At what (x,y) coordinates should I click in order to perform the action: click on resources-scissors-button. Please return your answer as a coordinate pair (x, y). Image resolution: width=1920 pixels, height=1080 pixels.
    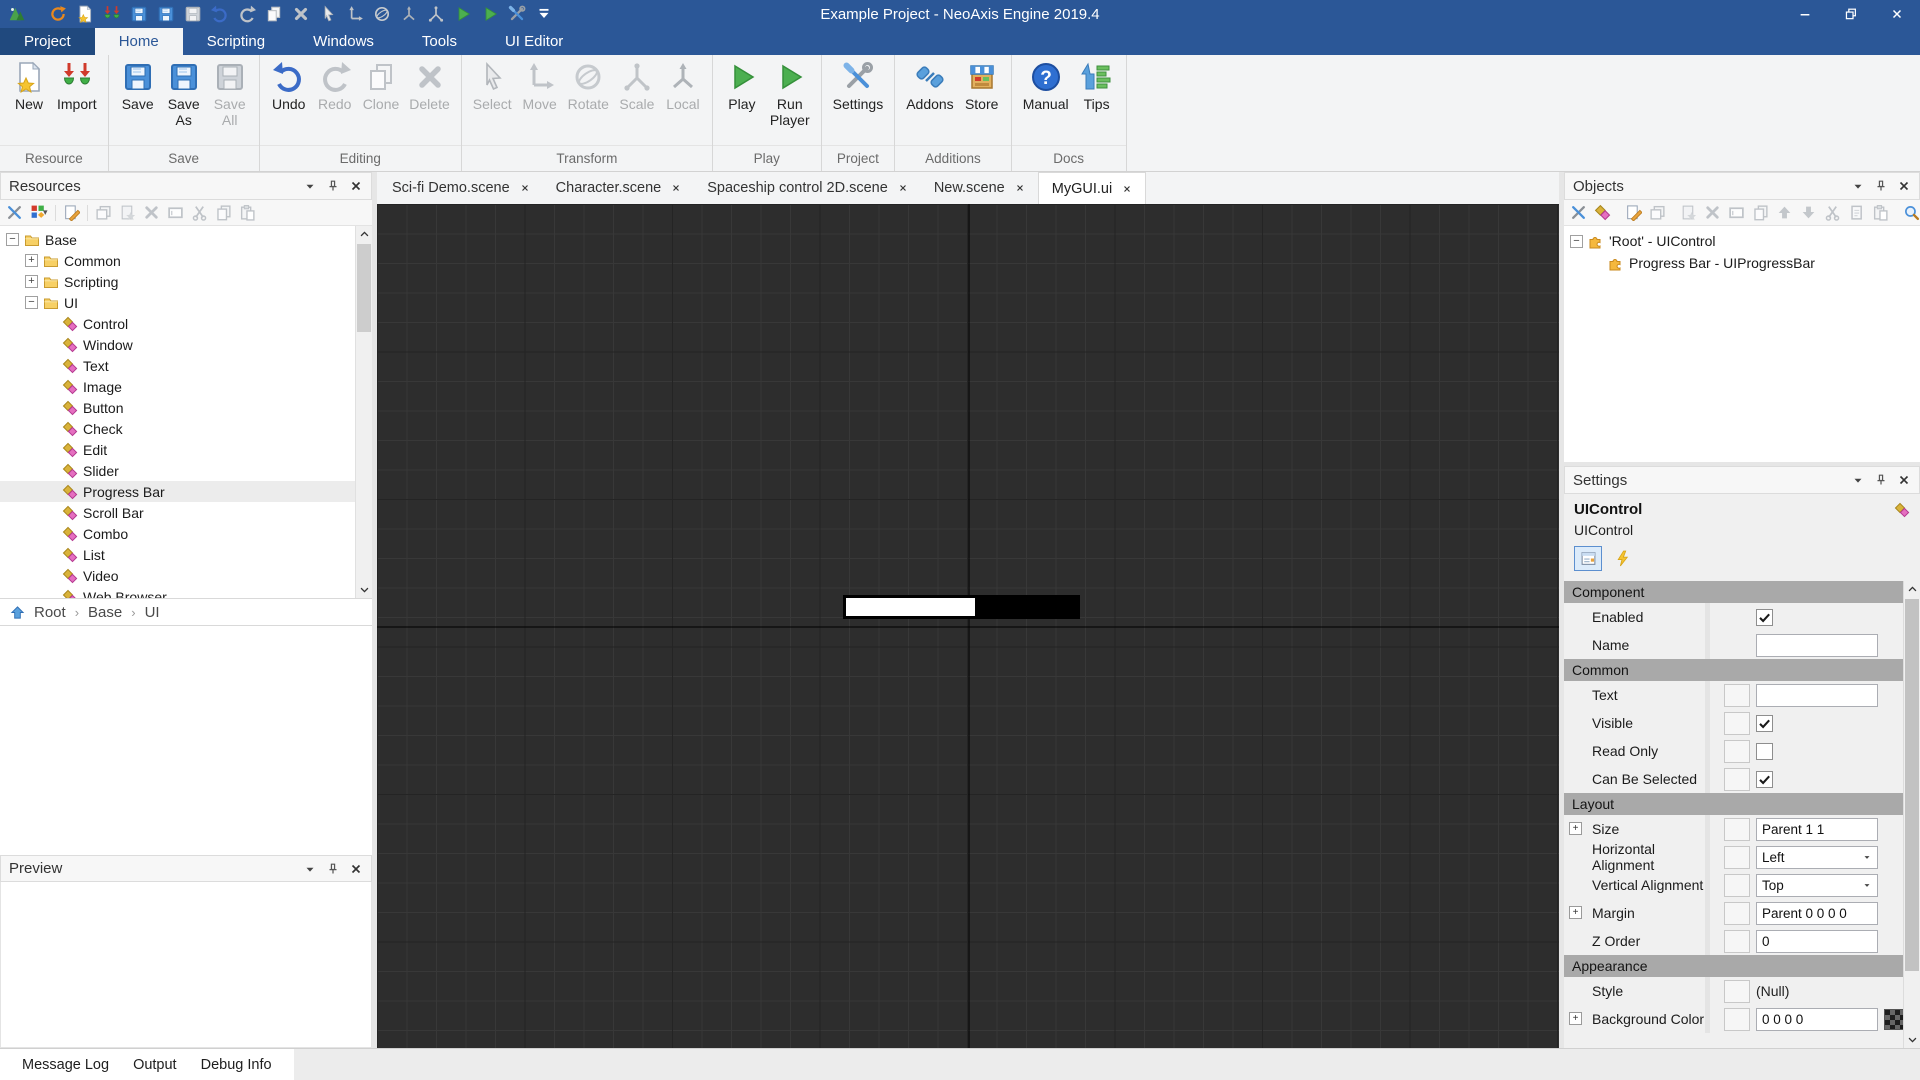
    Looking at the image, I should click on (199, 212).